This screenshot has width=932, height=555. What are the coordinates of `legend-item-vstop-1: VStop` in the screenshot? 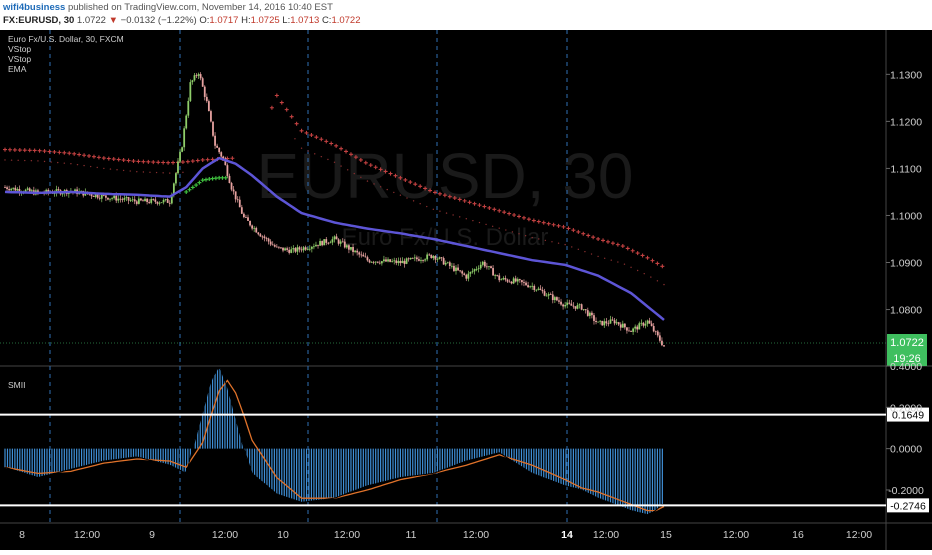 It's located at (66, 49).